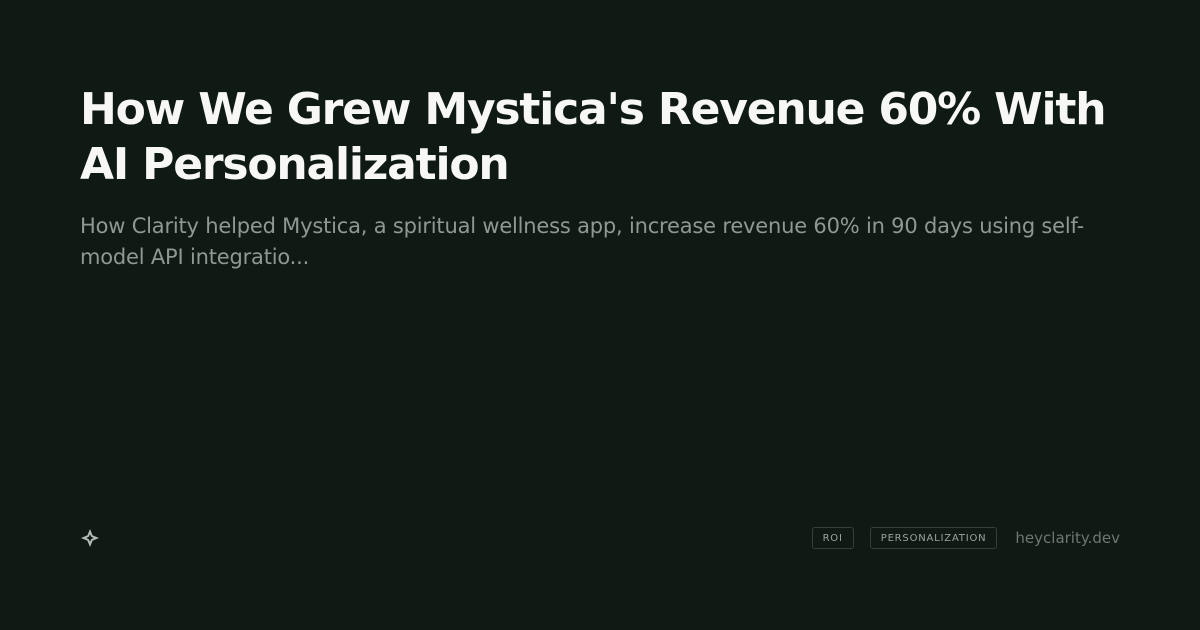 The height and width of the screenshot is (630, 1200). I want to click on tag-personalization: PERSONALIZATION, so click(933, 538).